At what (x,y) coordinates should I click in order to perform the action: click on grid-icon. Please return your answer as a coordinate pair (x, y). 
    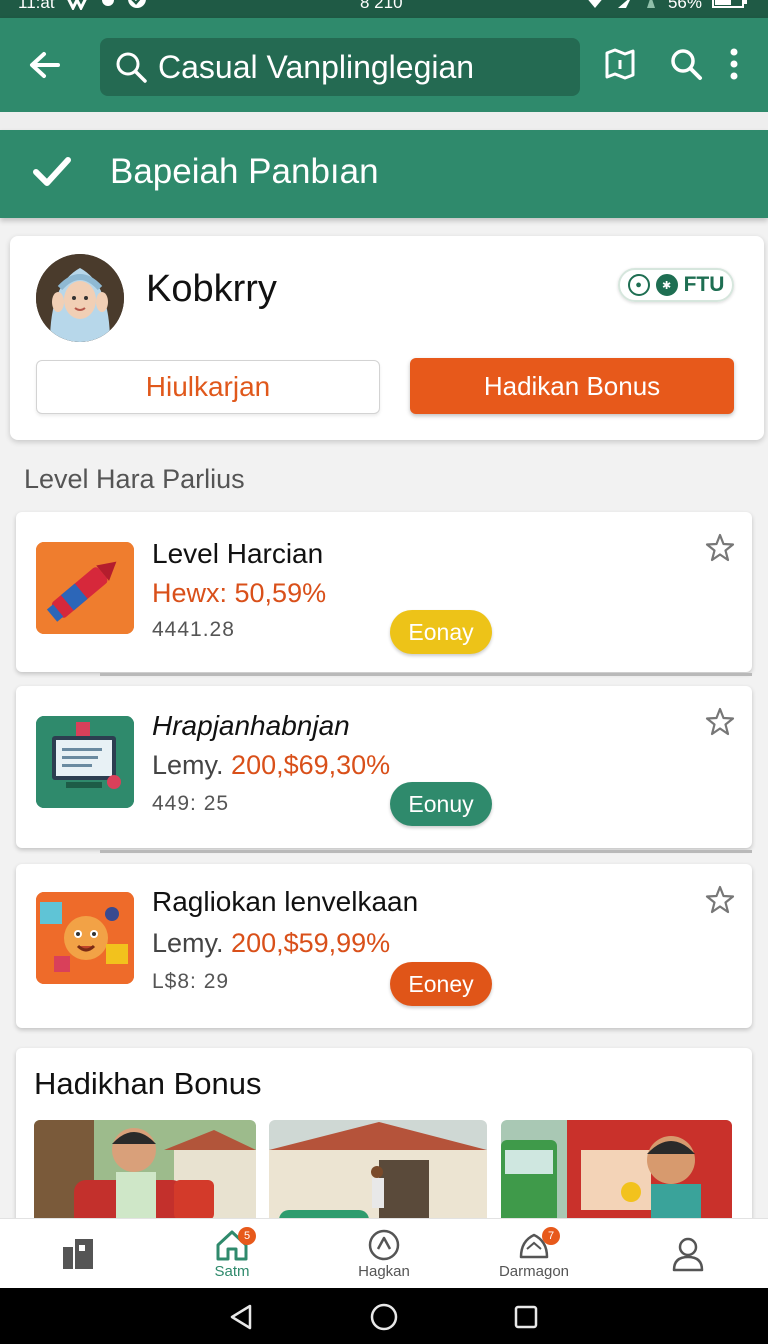
    Looking at the image, I should click on (78, 1254).